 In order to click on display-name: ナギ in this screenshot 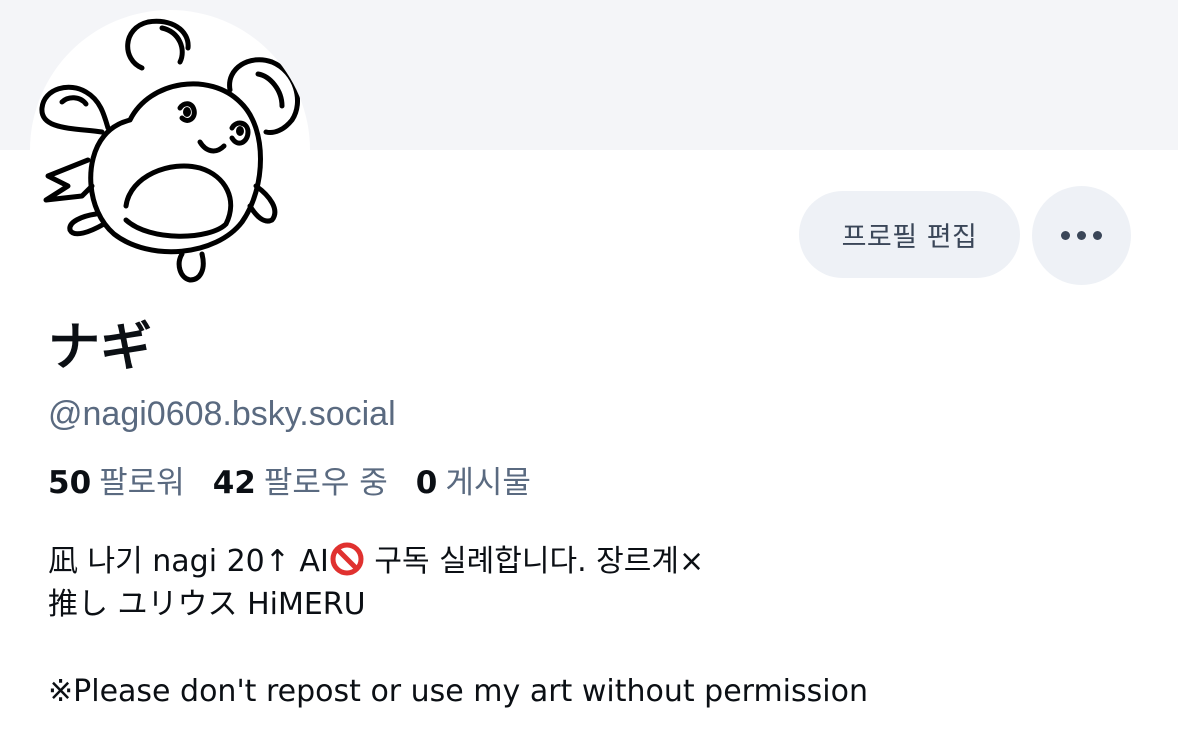, I will do `click(100, 348)`.